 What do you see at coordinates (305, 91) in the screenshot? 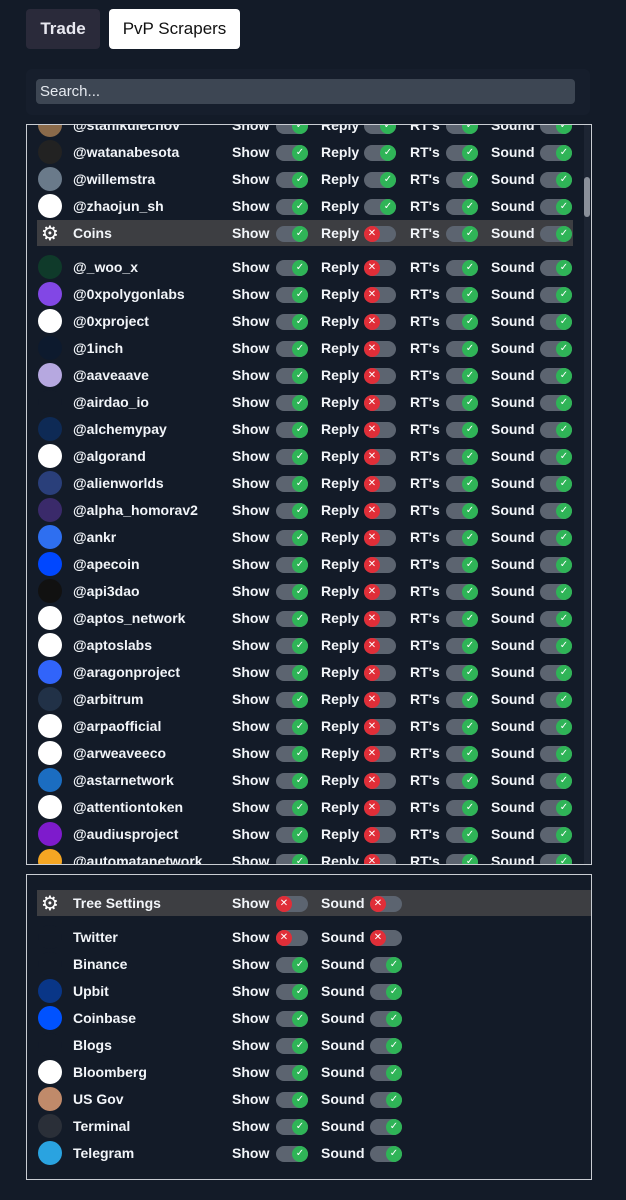
I see `search-input` at bounding box center [305, 91].